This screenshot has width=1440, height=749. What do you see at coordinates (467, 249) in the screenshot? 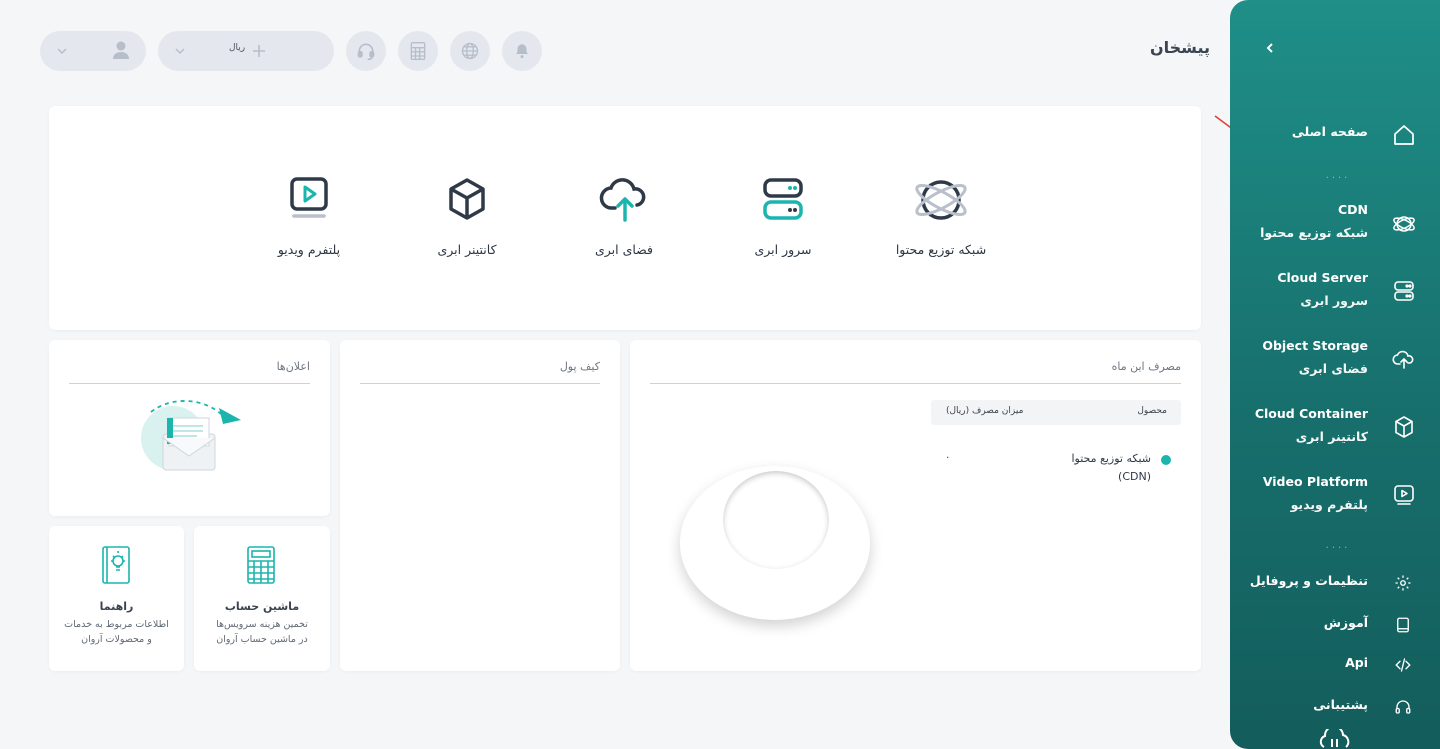
I see `service-label: کانتینر ابری` at bounding box center [467, 249].